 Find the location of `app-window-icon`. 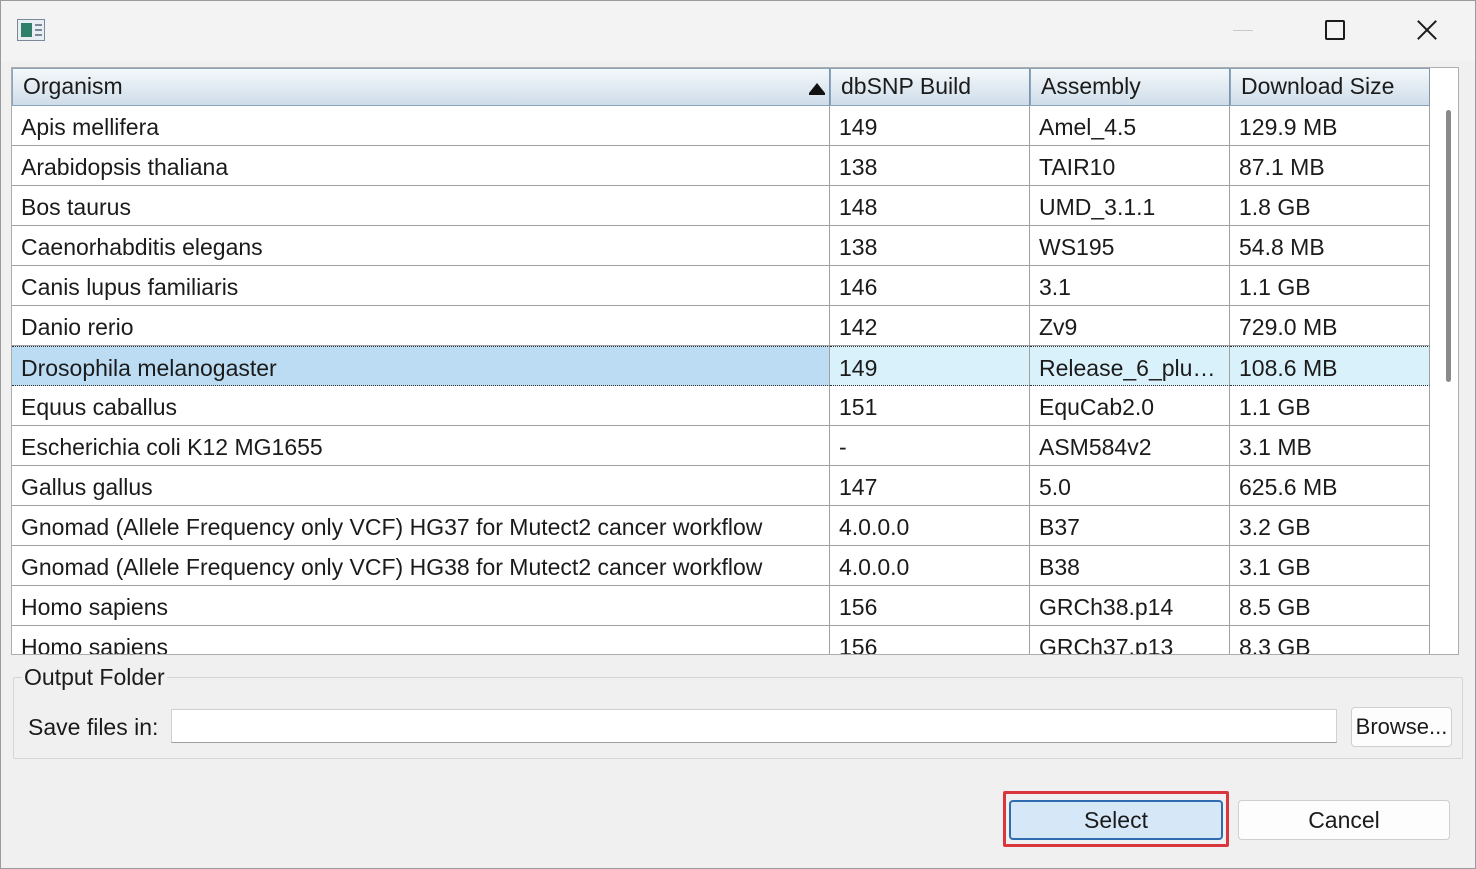

app-window-icon is located at coordinates (31, 30).